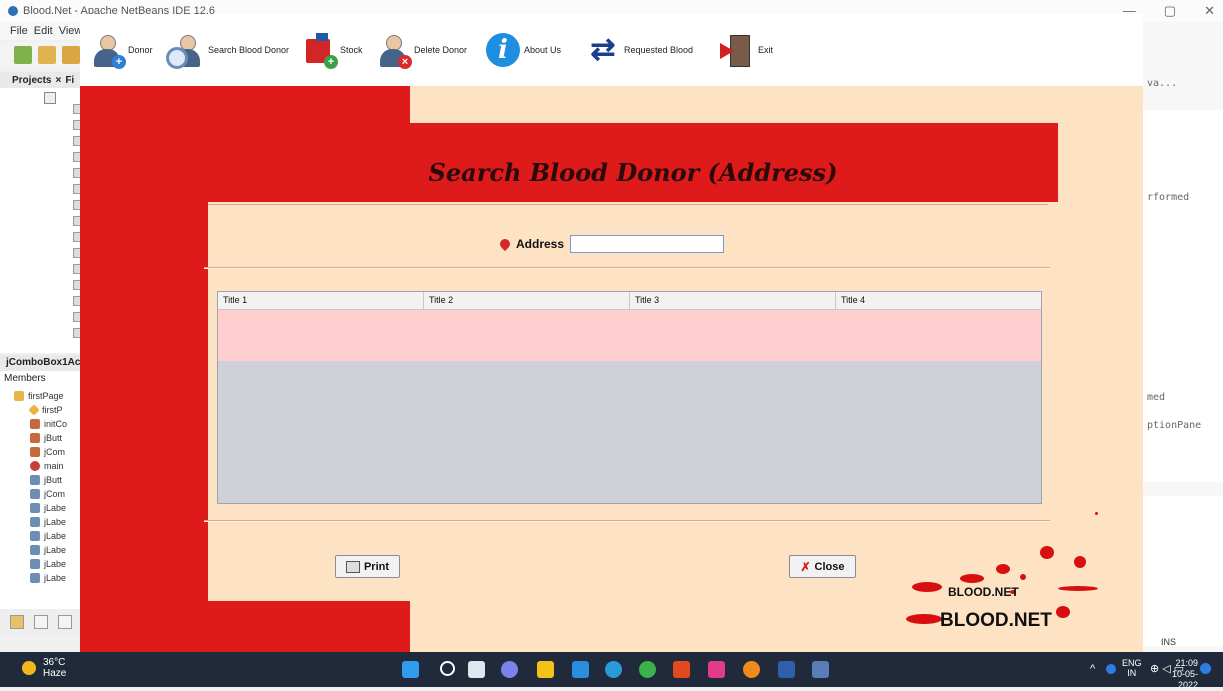 The height and width of the screenshot is (691, 1223). Describe the element at coordinates (746, 50) in the screenshot. I see `exit-button: Exit` at that location.